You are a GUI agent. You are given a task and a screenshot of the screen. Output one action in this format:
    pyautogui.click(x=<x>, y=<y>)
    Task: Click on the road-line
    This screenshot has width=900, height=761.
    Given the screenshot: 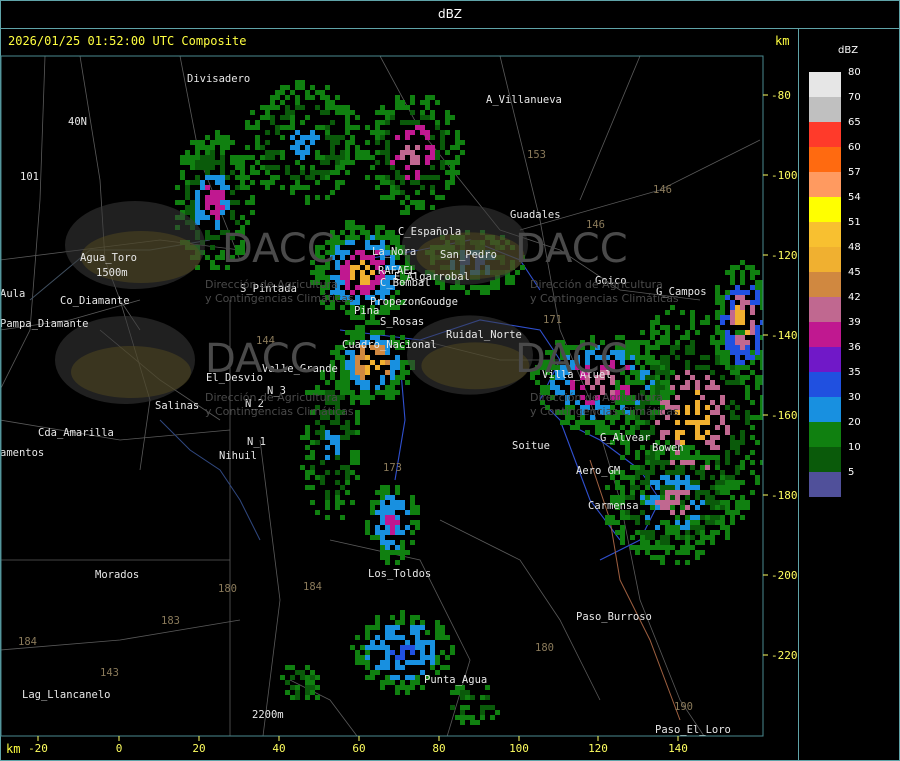 What is the action you would take?
    pyautogui.click(x=116, y=430)
    